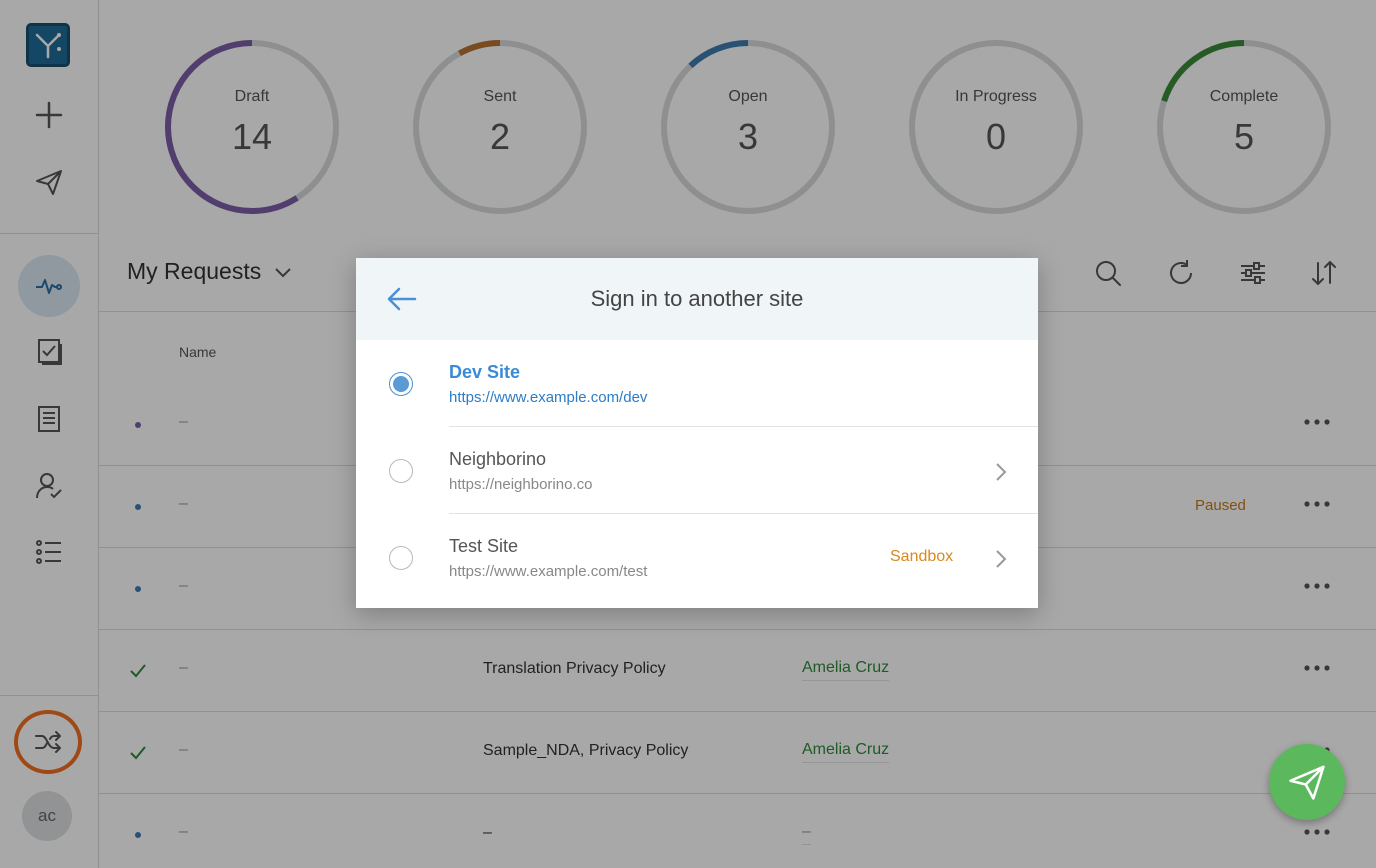 The image size is (1376, 868). What do you see at coordinates (922, 556) in the screenshot?
I see `sandbox-badge: Sandbox` at bounding box center [922, 556].